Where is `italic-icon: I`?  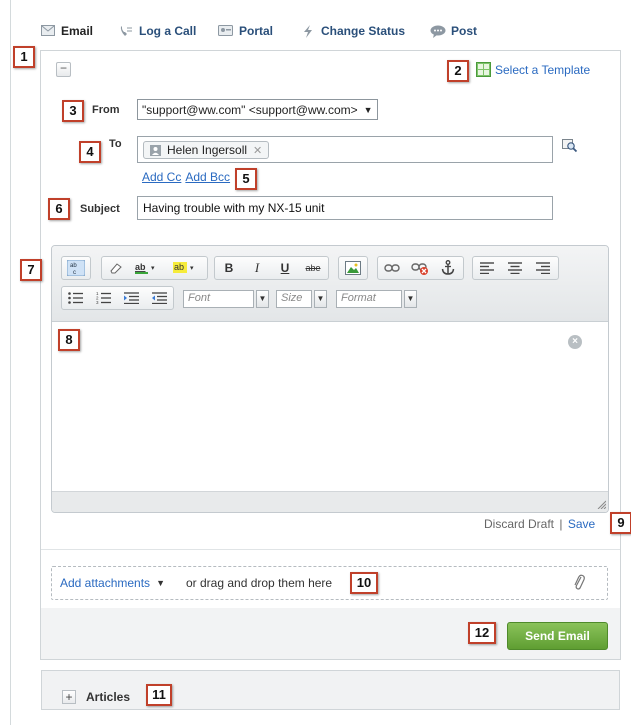
italic-icon: I is located at coordinates (257, 268).